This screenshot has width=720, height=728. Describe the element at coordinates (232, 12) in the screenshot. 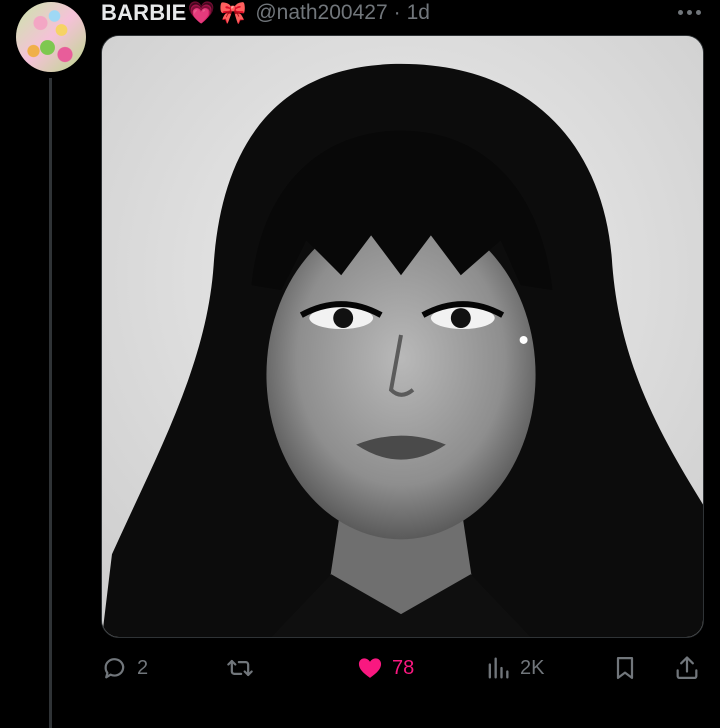

I see `ribbon-emoji: 🎀` at that location.